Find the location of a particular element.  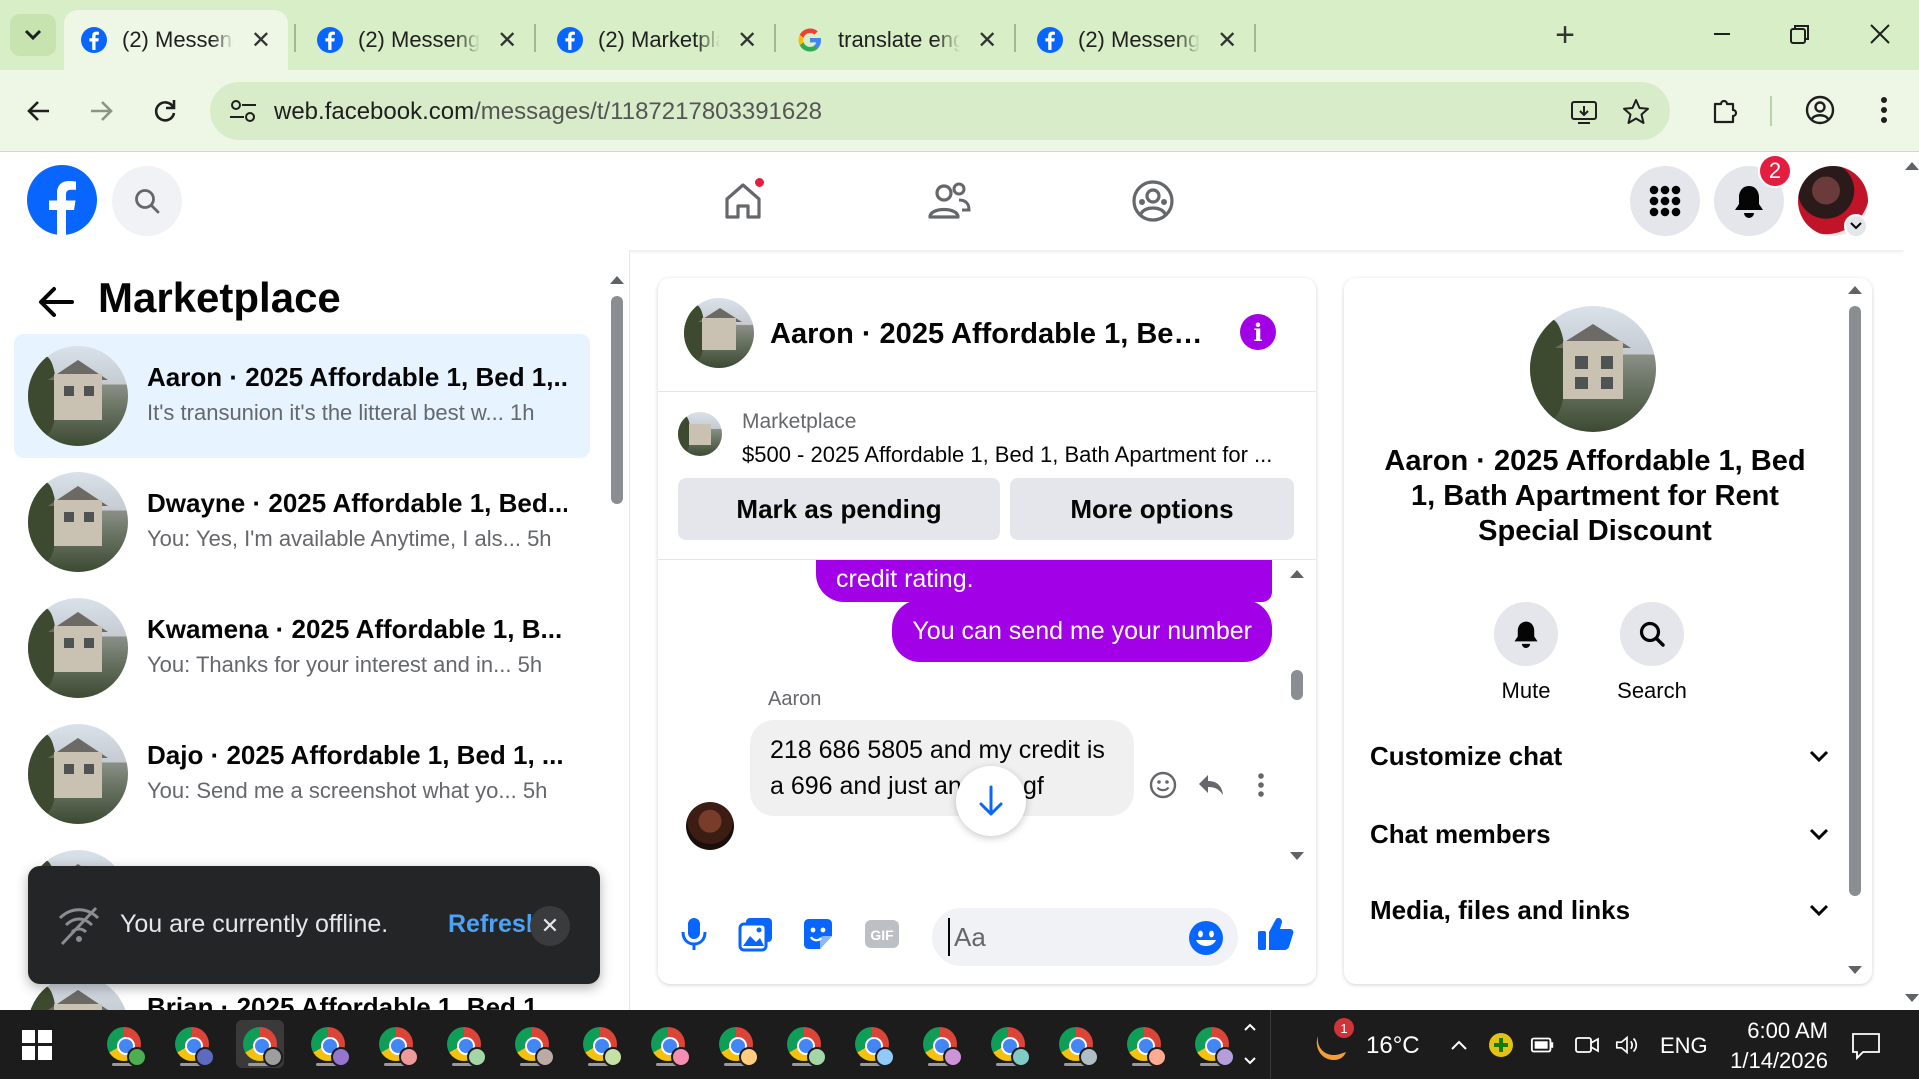

nav-groups is located at coordinates (1153, 201).